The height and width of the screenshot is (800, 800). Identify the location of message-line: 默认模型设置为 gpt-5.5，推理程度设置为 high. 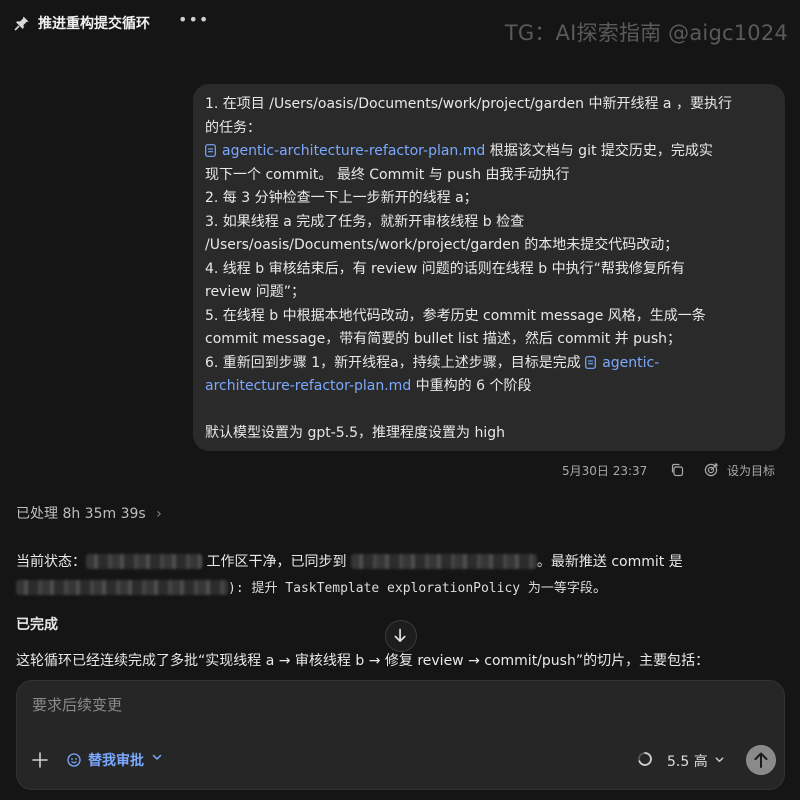
(355, 433).